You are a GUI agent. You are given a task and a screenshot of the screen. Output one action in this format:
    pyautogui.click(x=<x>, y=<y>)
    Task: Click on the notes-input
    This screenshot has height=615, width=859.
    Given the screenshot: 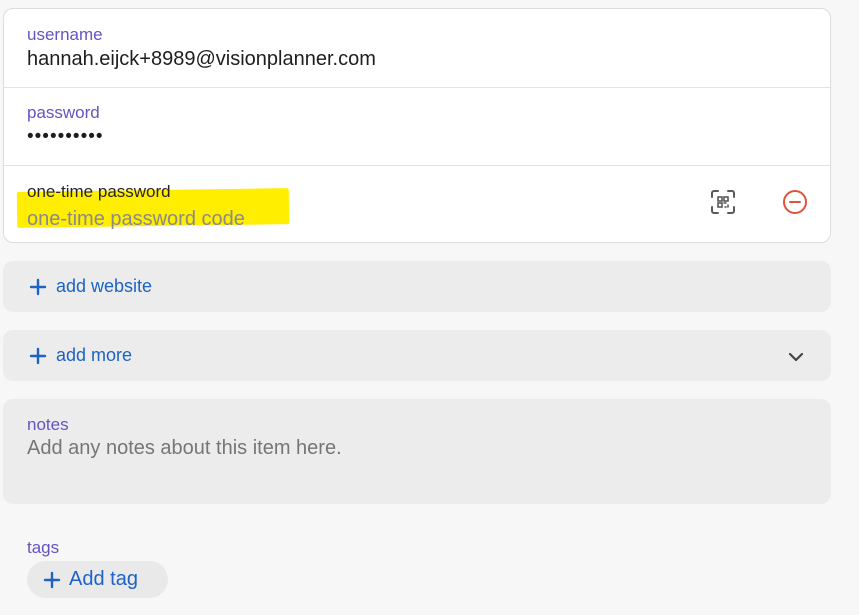 What is the action you would take?
    pyautogui.click(x=417, y=464)
    